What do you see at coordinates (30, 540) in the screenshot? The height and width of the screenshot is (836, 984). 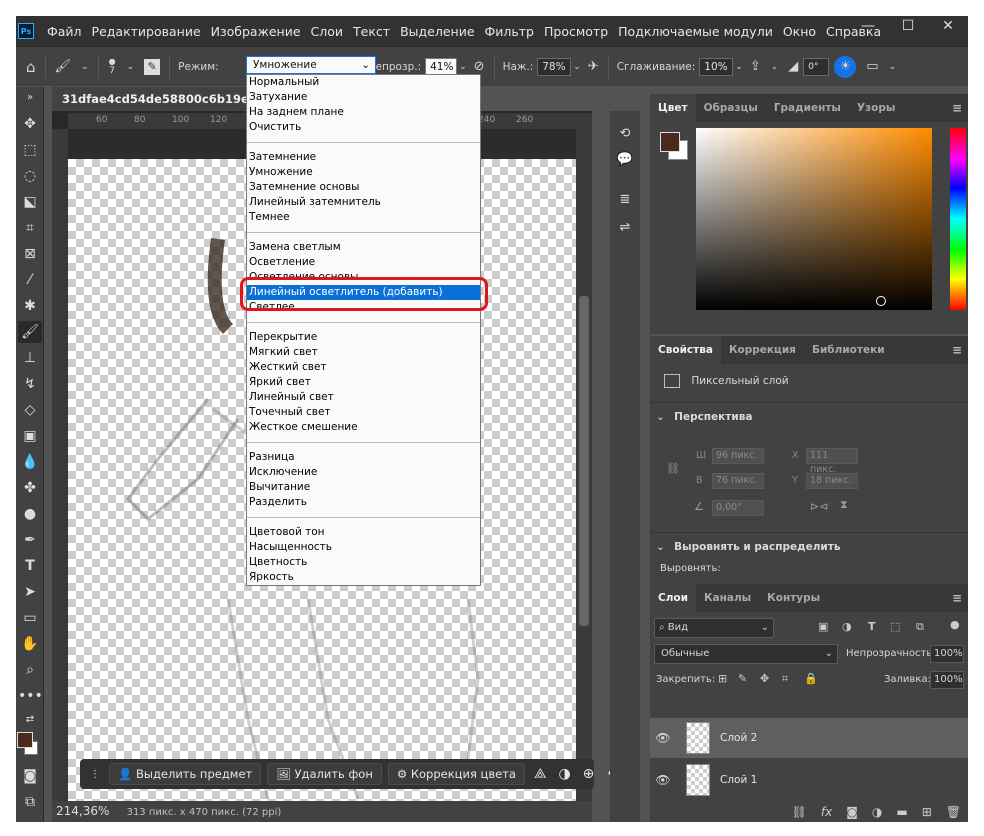 I see `pen-tool-icon: ✒` at bounding box center [30, 540].